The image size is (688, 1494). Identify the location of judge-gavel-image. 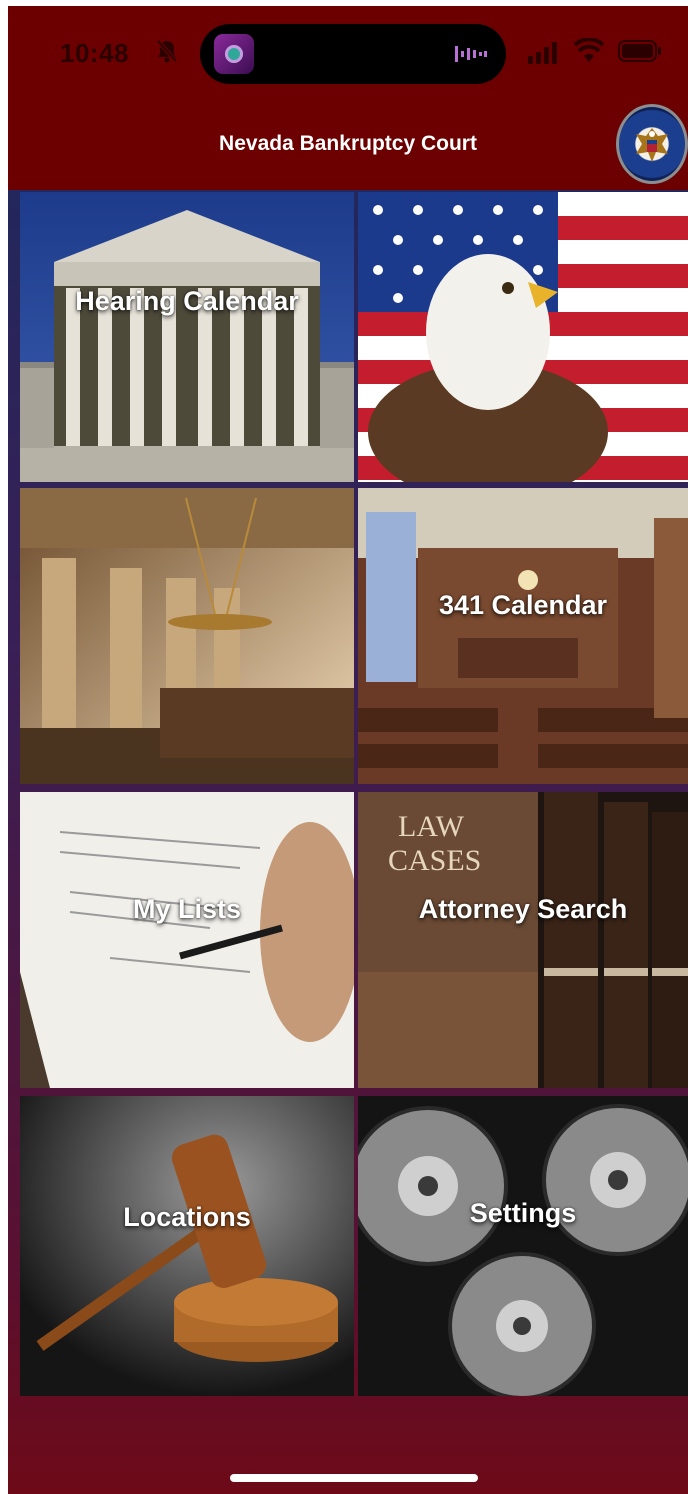
(187, 1246).